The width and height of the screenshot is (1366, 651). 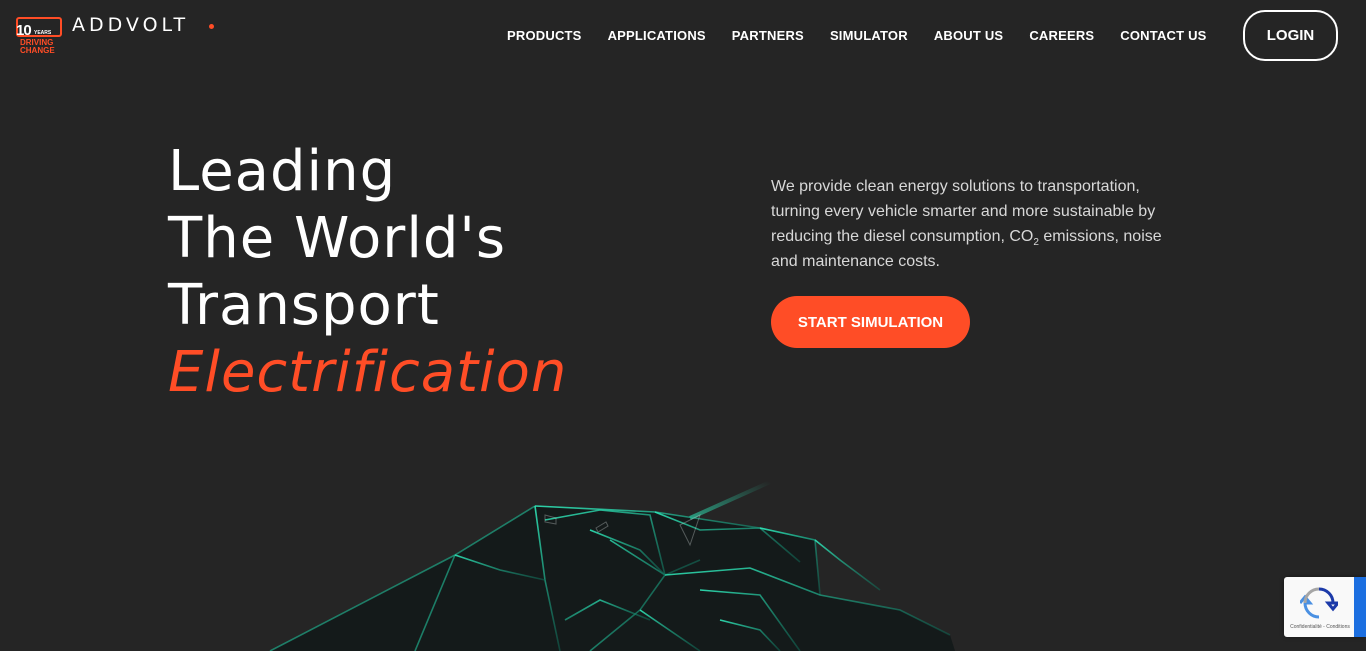 I want to click on recaptcha-icon, so click(x=1319, y=603).